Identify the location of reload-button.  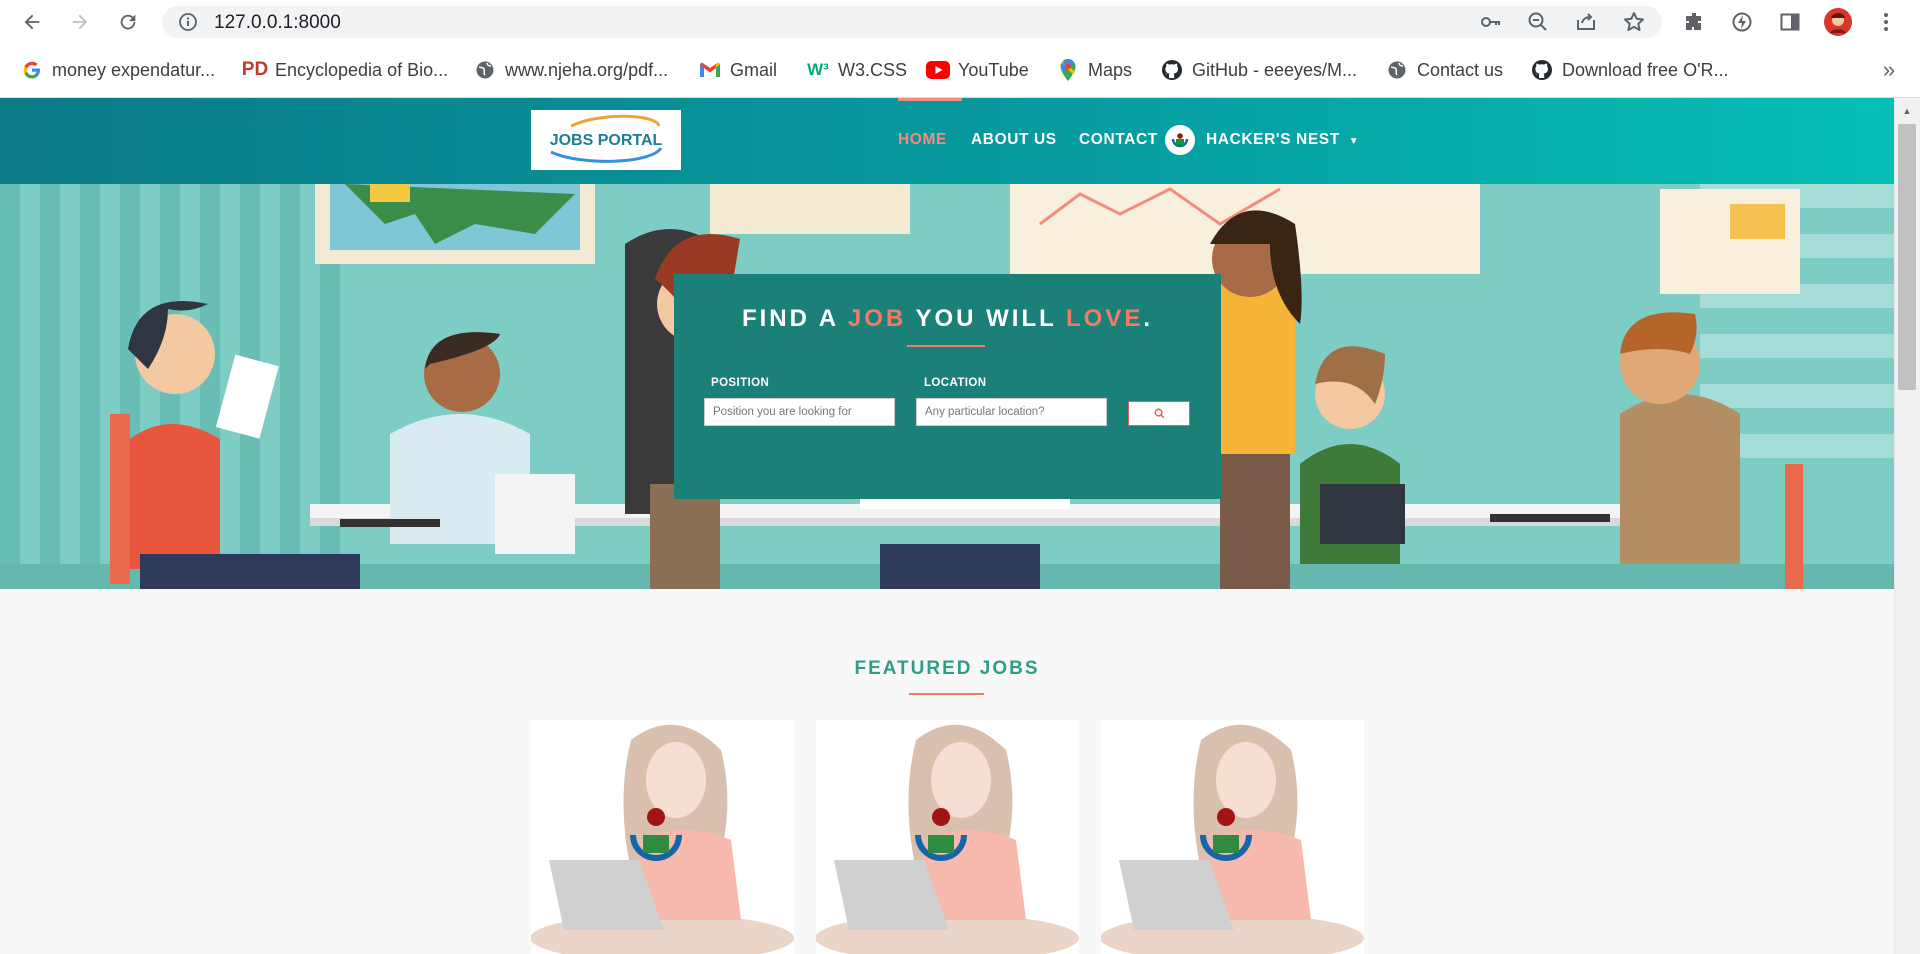
(128, 22).